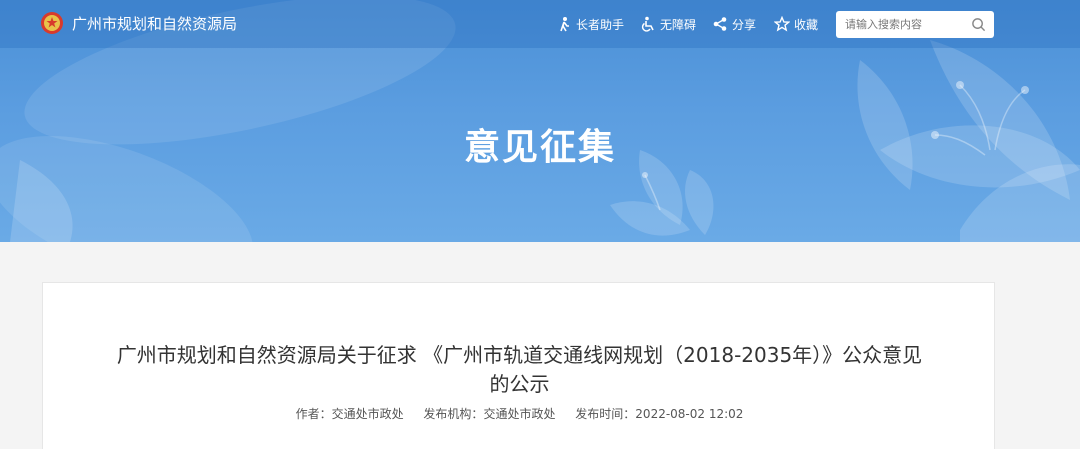 This screenshot has width=1080, height=449. What do you see at coordinates (689, 414) in the screenshot?
I see `publish-time-value: 2022-08-02 12:02` at bounding box center [689, 414].